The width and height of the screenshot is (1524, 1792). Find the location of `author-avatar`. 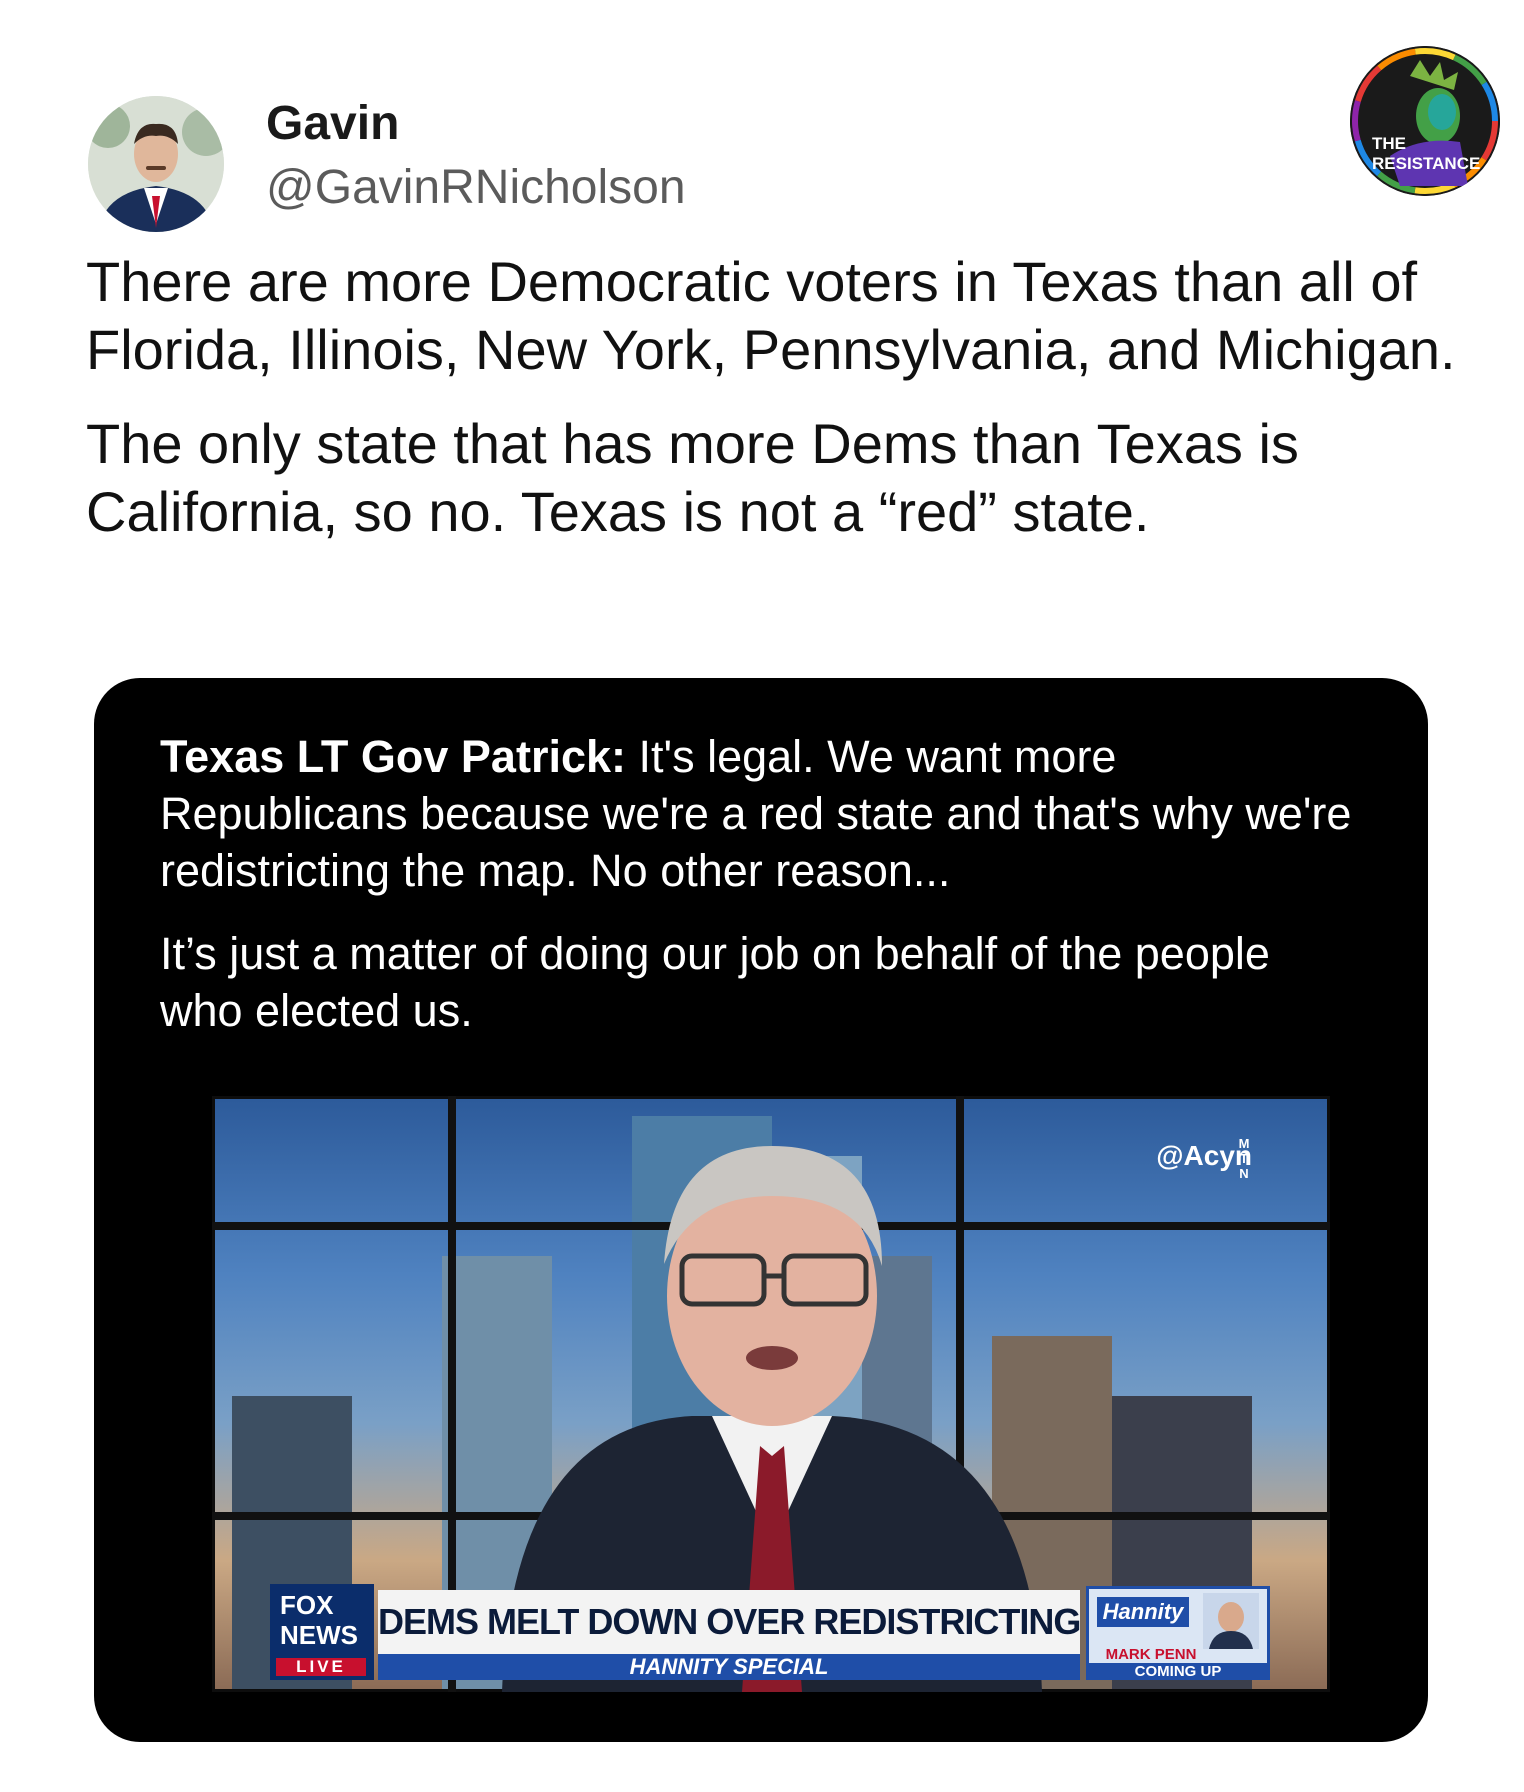

author-avatar is located at coordinates (156, 164).